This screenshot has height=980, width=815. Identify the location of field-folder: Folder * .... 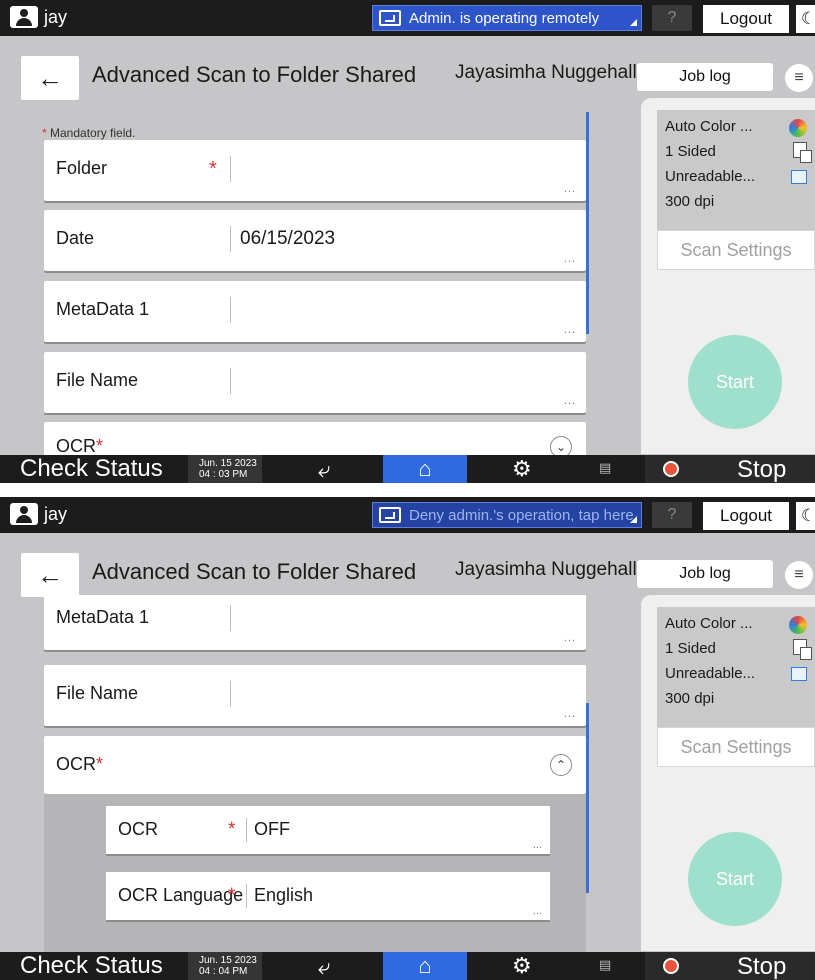
(315, 170).